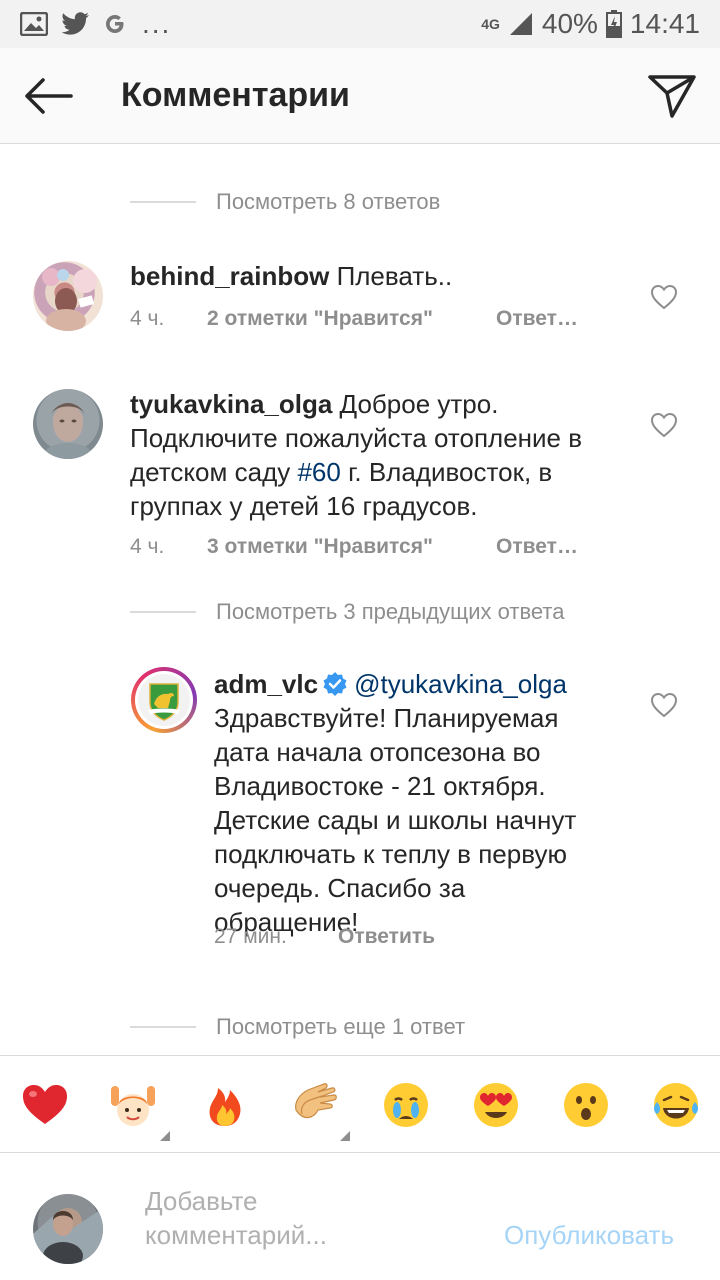 This screenshot has height=1280, width=720. I want to click on signal-icon, so click(520, 24).